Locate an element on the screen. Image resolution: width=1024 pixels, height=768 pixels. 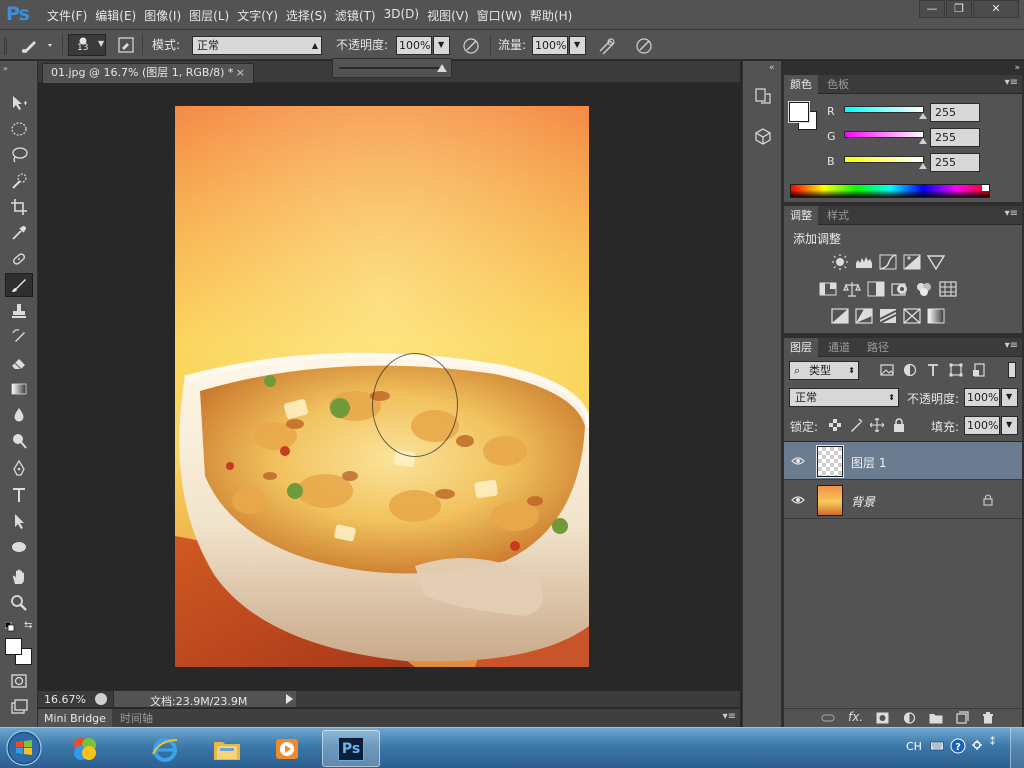
quick-select-tool is located at coordinates (19, 181).